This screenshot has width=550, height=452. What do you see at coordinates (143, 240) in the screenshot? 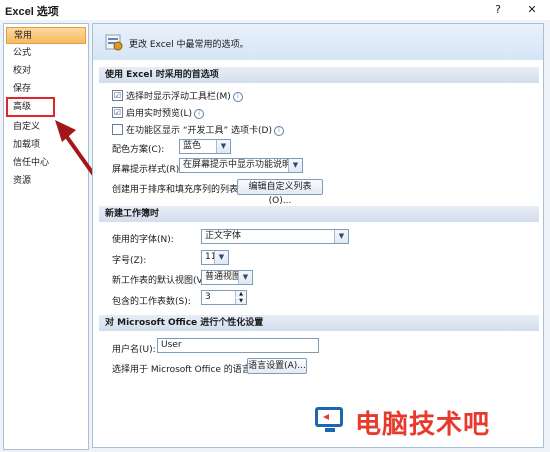
I see `font-label: 使用的字体(N):` at bounding box center [143, 240].